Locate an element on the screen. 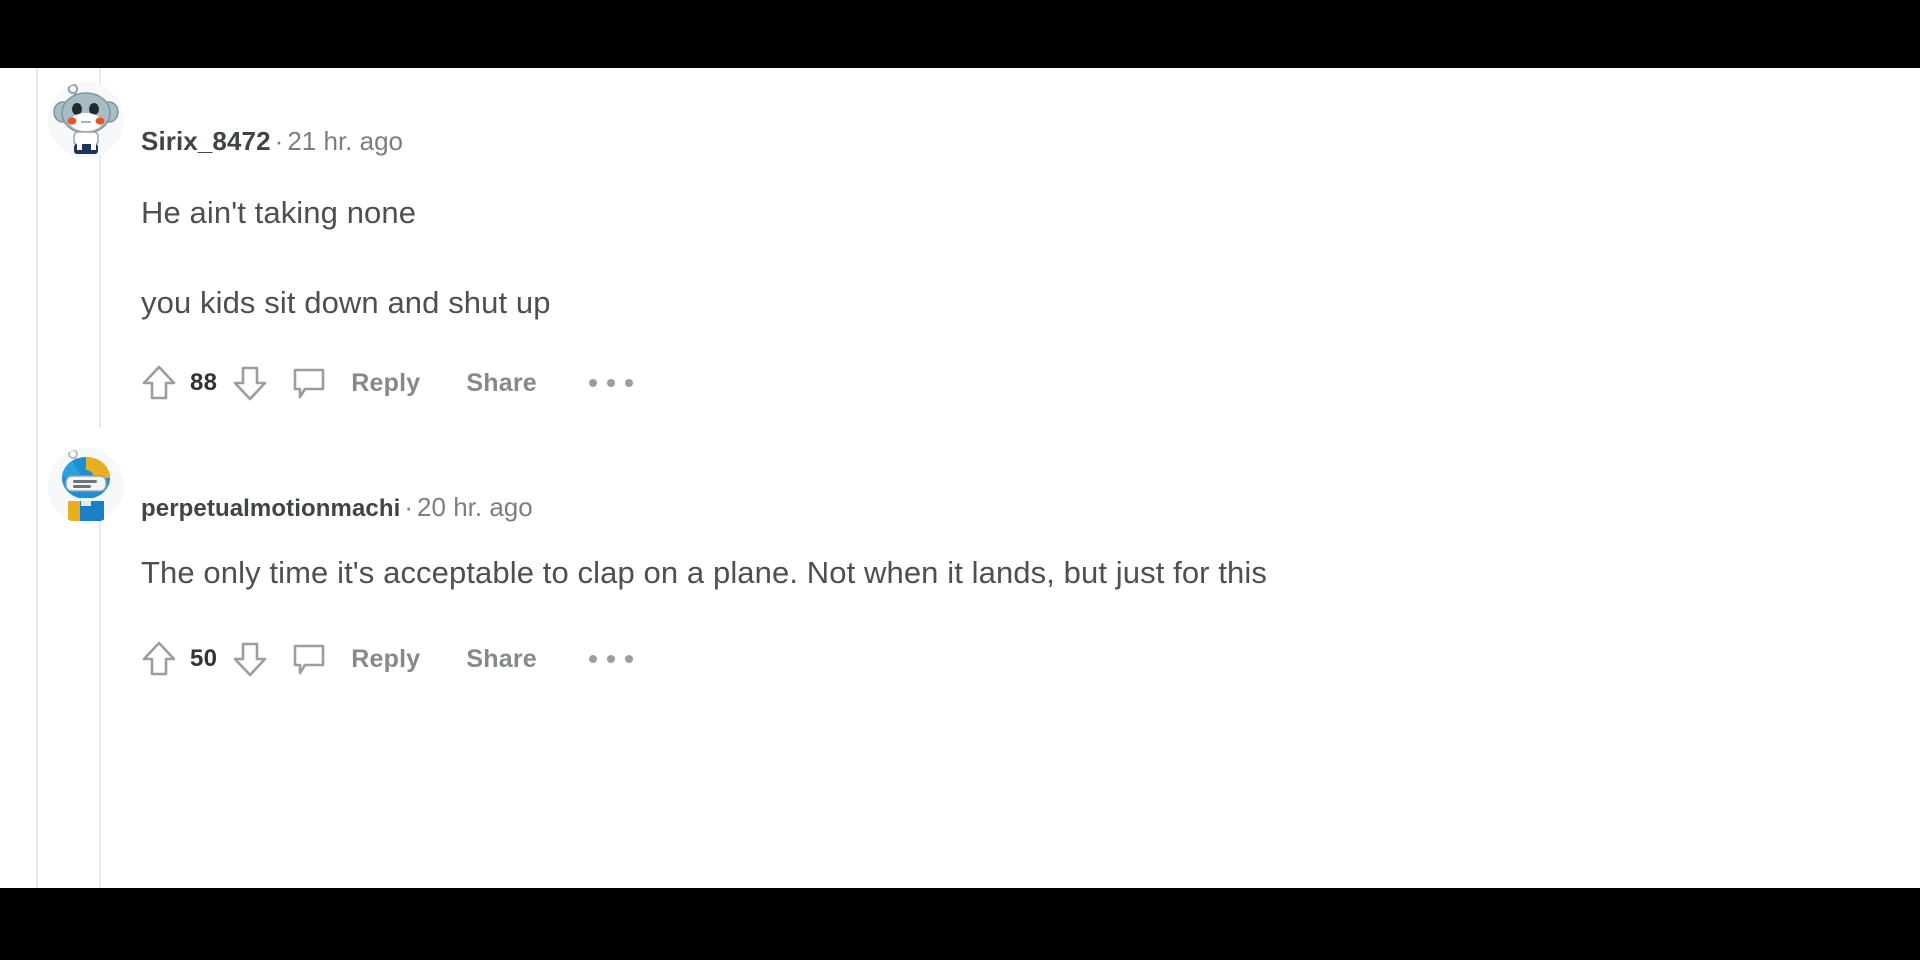  comment-timestamp: 20 hr. ago is located at coordinates (475, 507).